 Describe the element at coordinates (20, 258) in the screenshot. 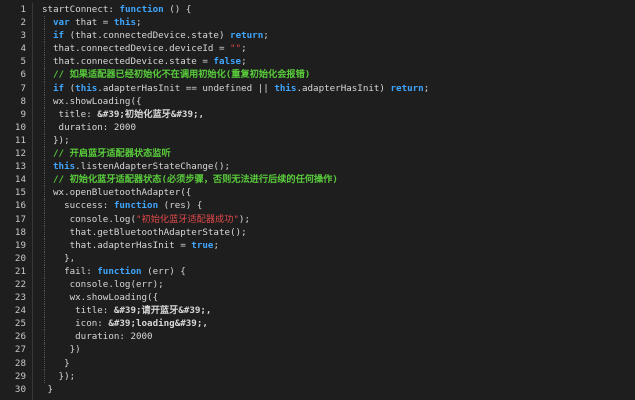

I see `line-number: 20` at that location.